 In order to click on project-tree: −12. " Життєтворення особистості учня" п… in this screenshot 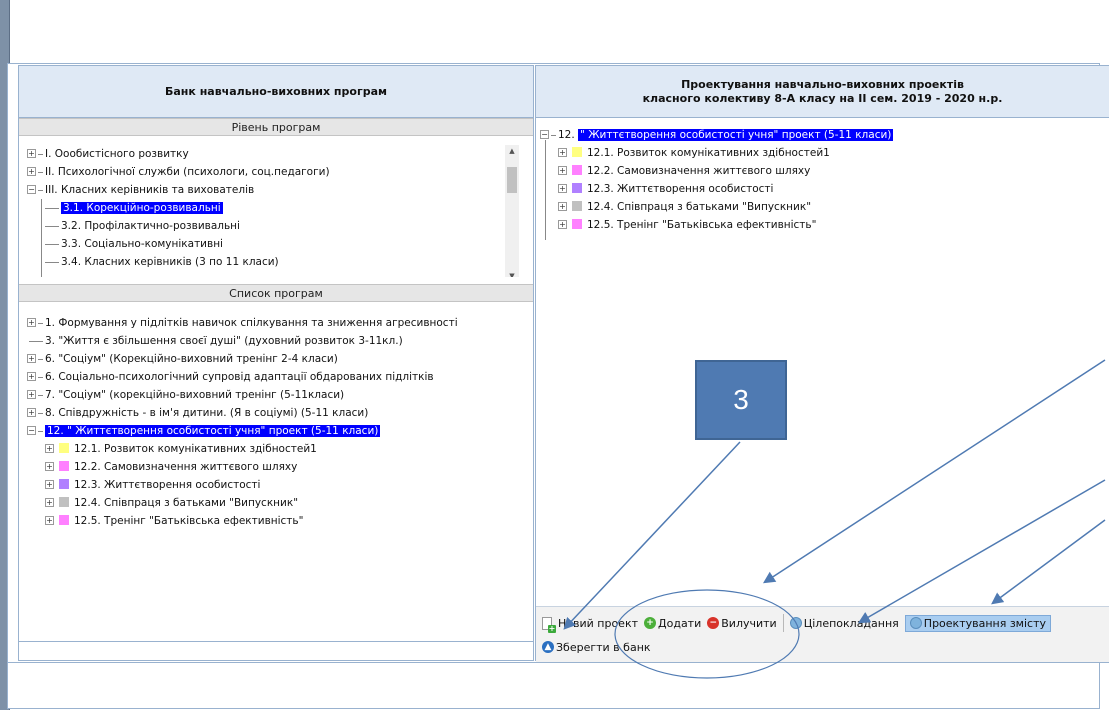, I will do `click(822, 179)`.